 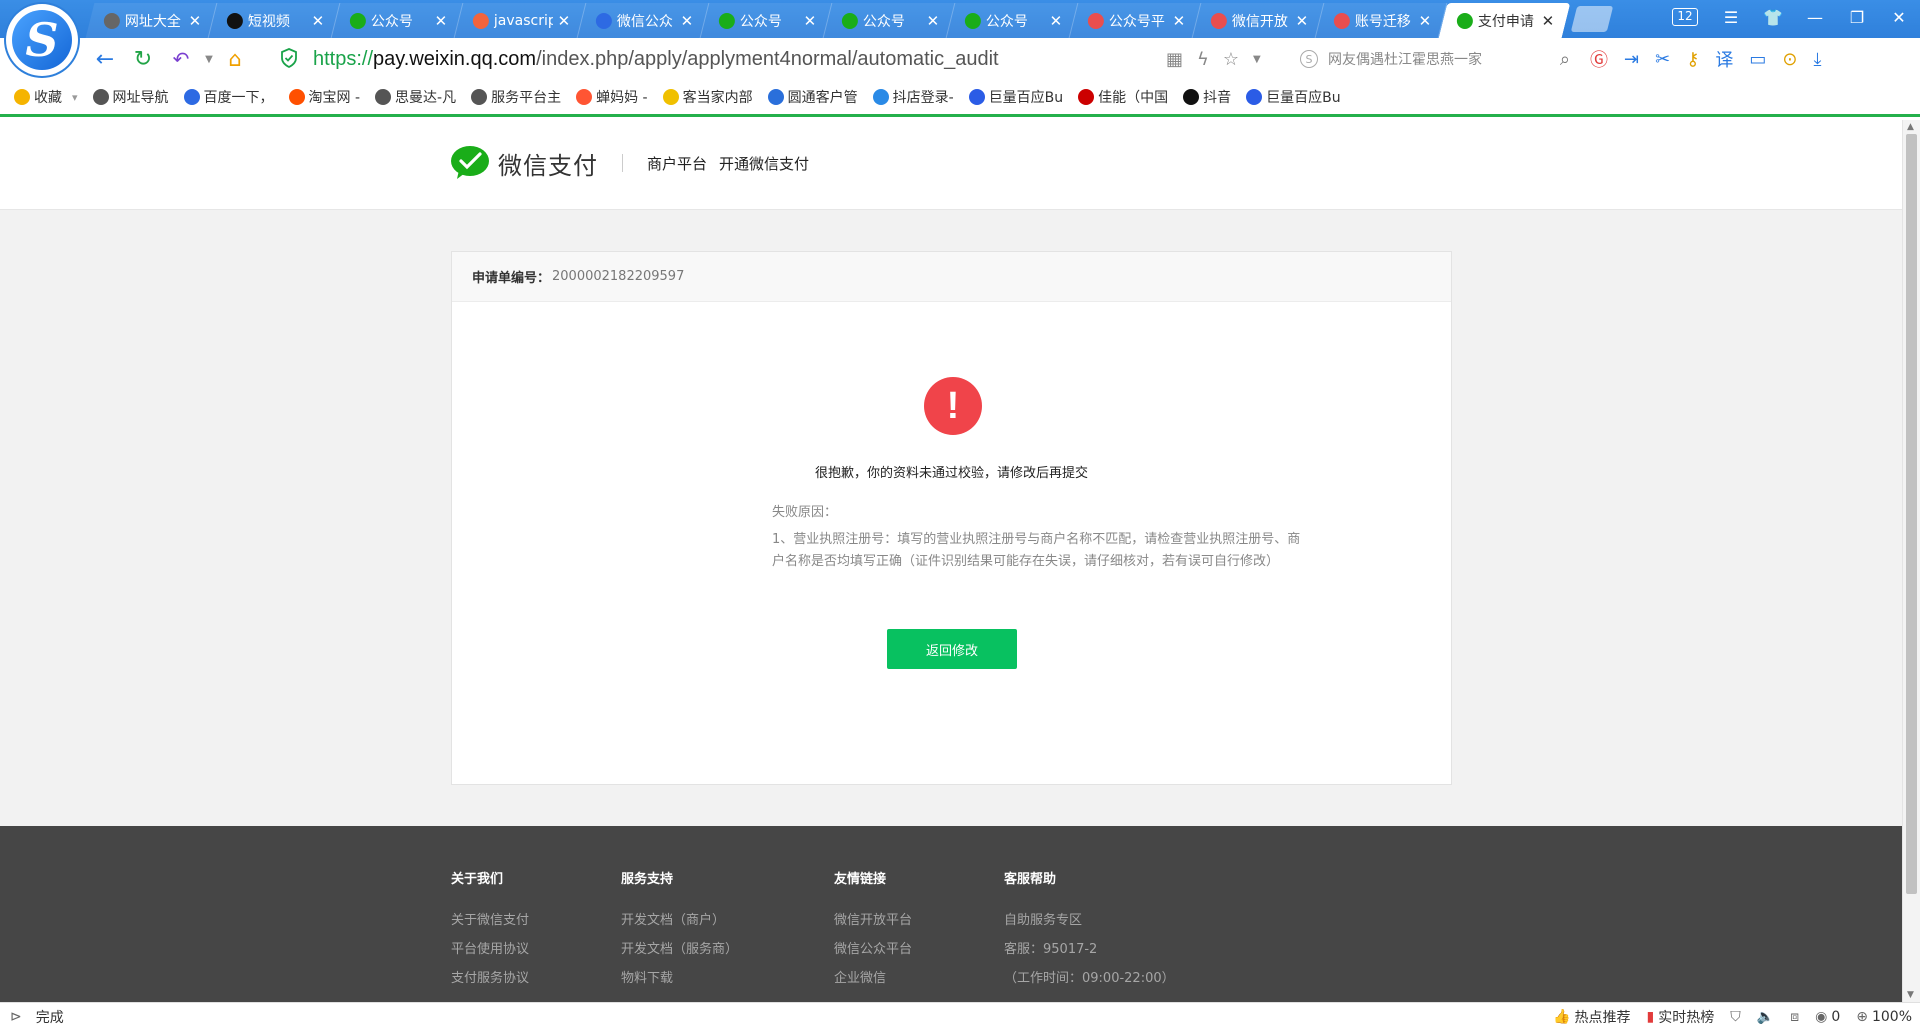 I want to click on tab-2: 短视频 ✕, so click(x=274, y=20).